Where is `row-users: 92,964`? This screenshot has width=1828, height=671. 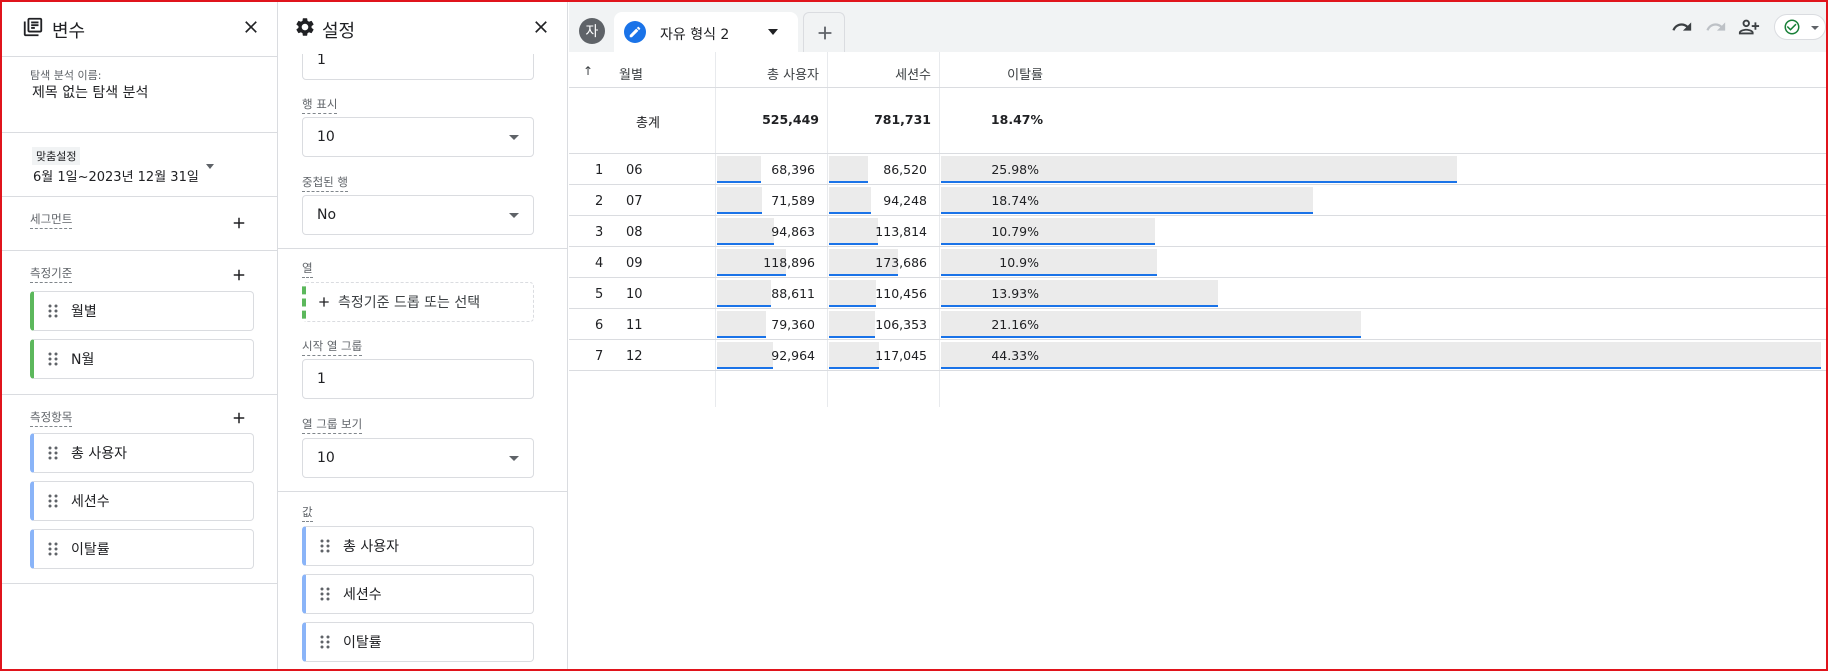
row-users: 92,964 is located at coordinates (793, 355).